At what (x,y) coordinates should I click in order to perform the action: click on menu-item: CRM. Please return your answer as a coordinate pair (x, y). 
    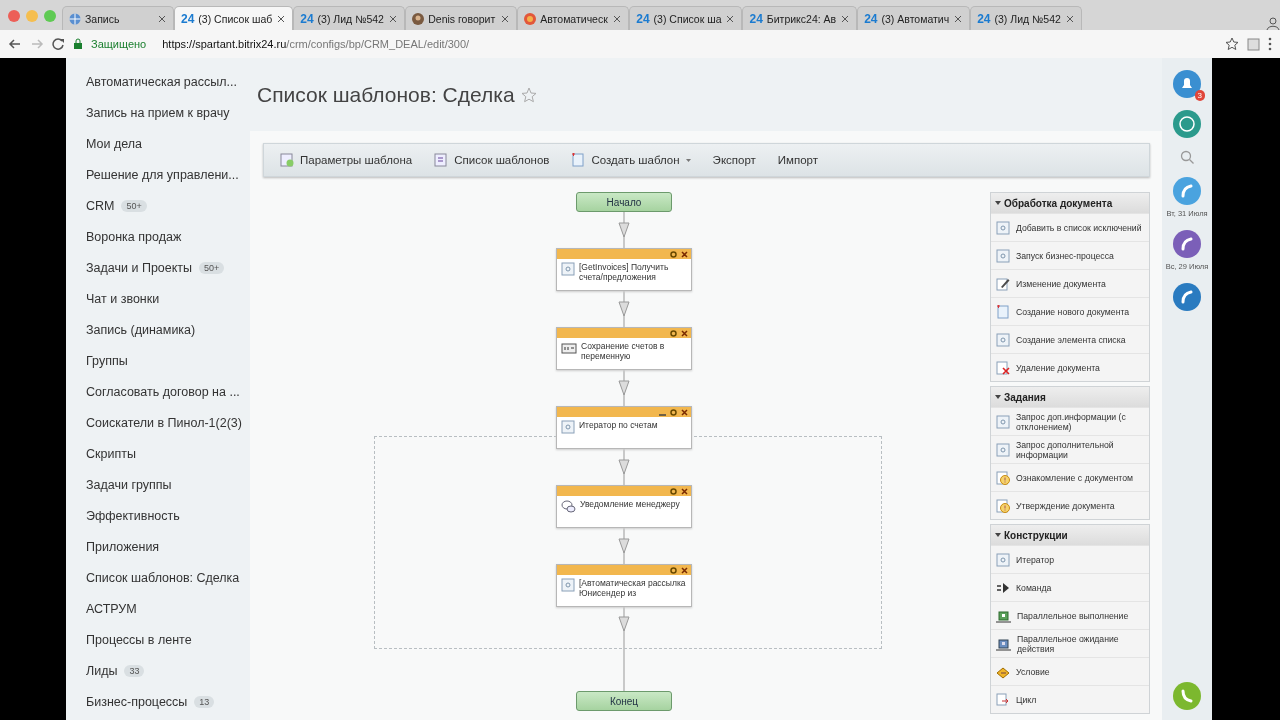
    Looking at the image, I should click on (100, 205).